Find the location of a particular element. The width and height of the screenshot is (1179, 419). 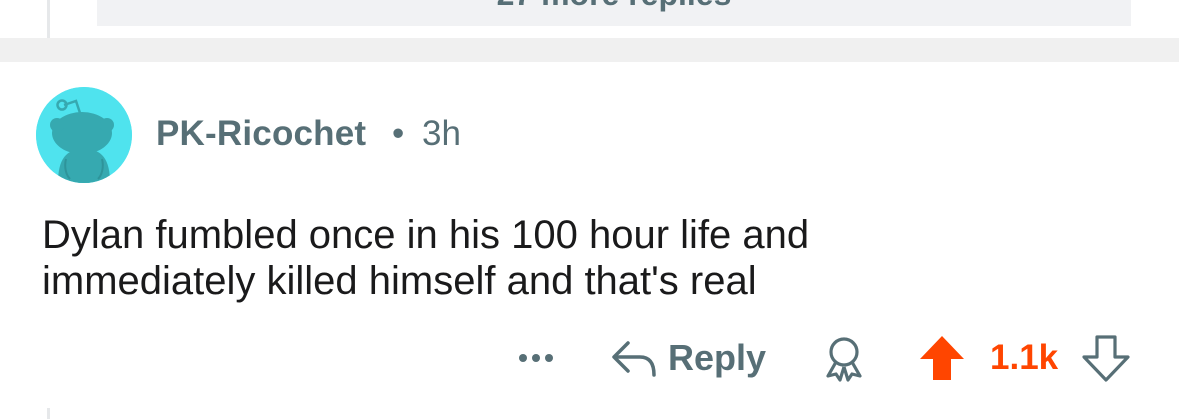

vote-count: 1.1k is located at coordinates (1024, 357).